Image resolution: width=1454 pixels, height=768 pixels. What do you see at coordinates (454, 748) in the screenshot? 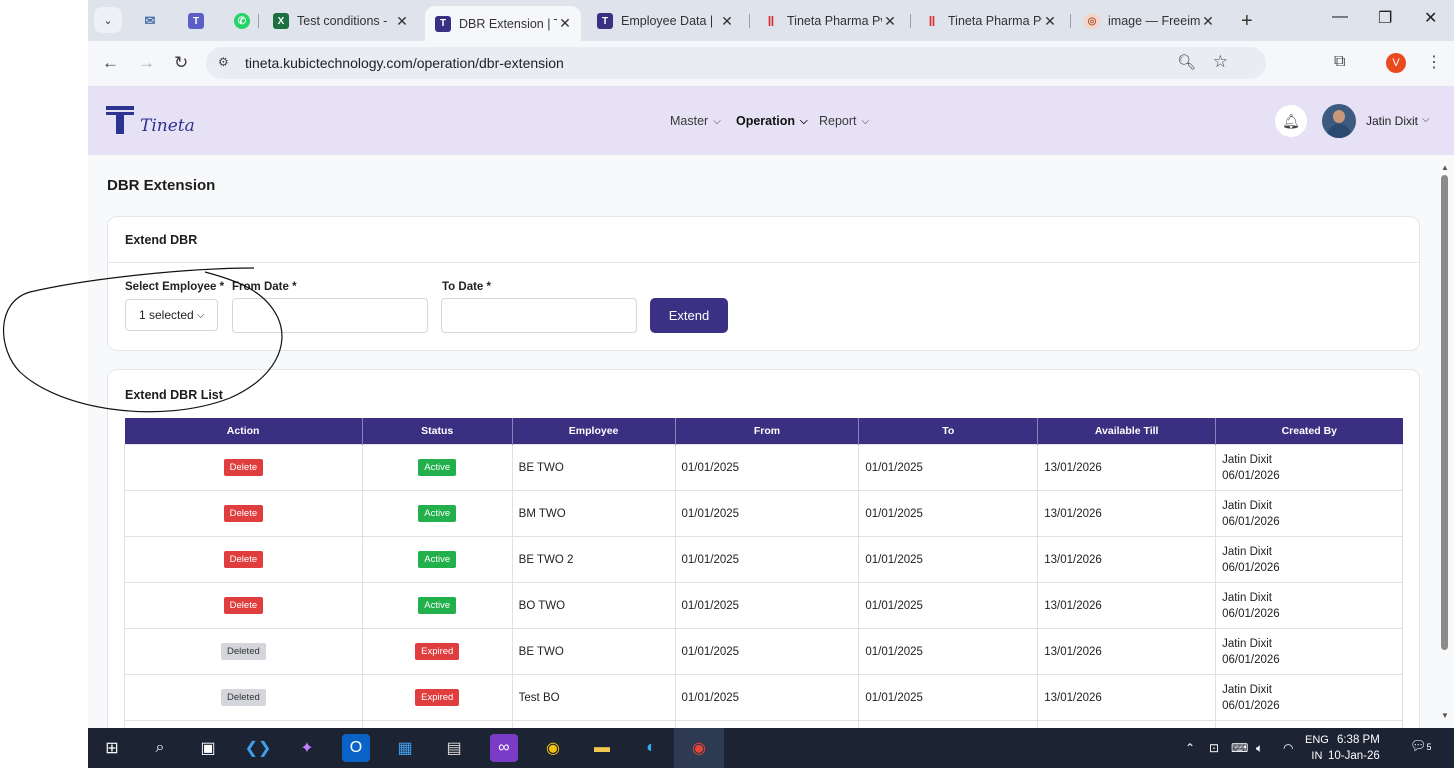
I see `calculator-icon: ▤` at bounding box center [454, 748].